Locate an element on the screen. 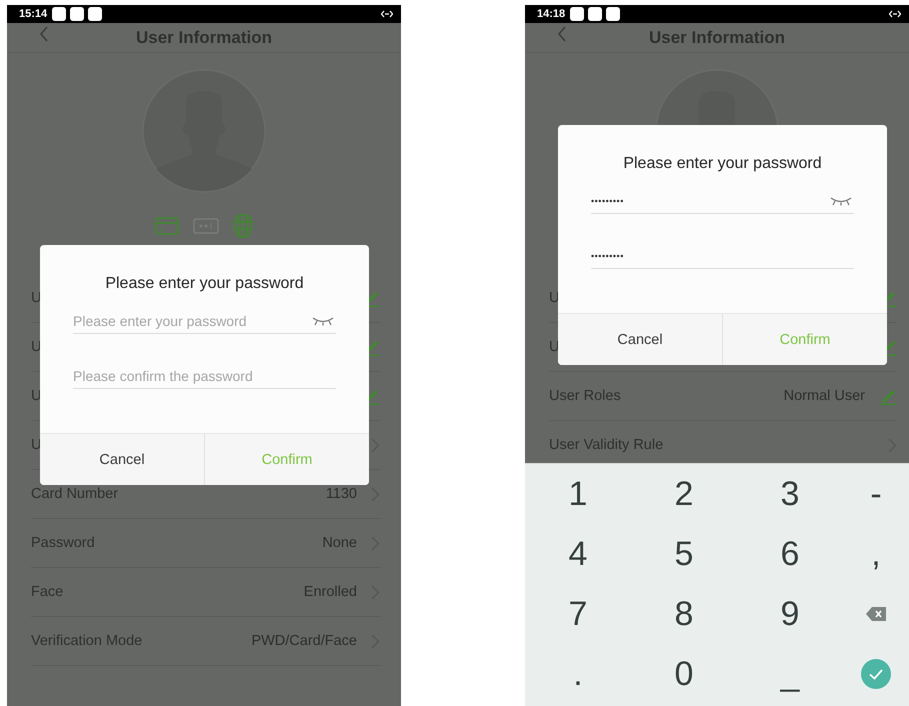 The height and width of the screenshot is (706, 909). row-value: Enrolled is located at coordinates (330, 592).